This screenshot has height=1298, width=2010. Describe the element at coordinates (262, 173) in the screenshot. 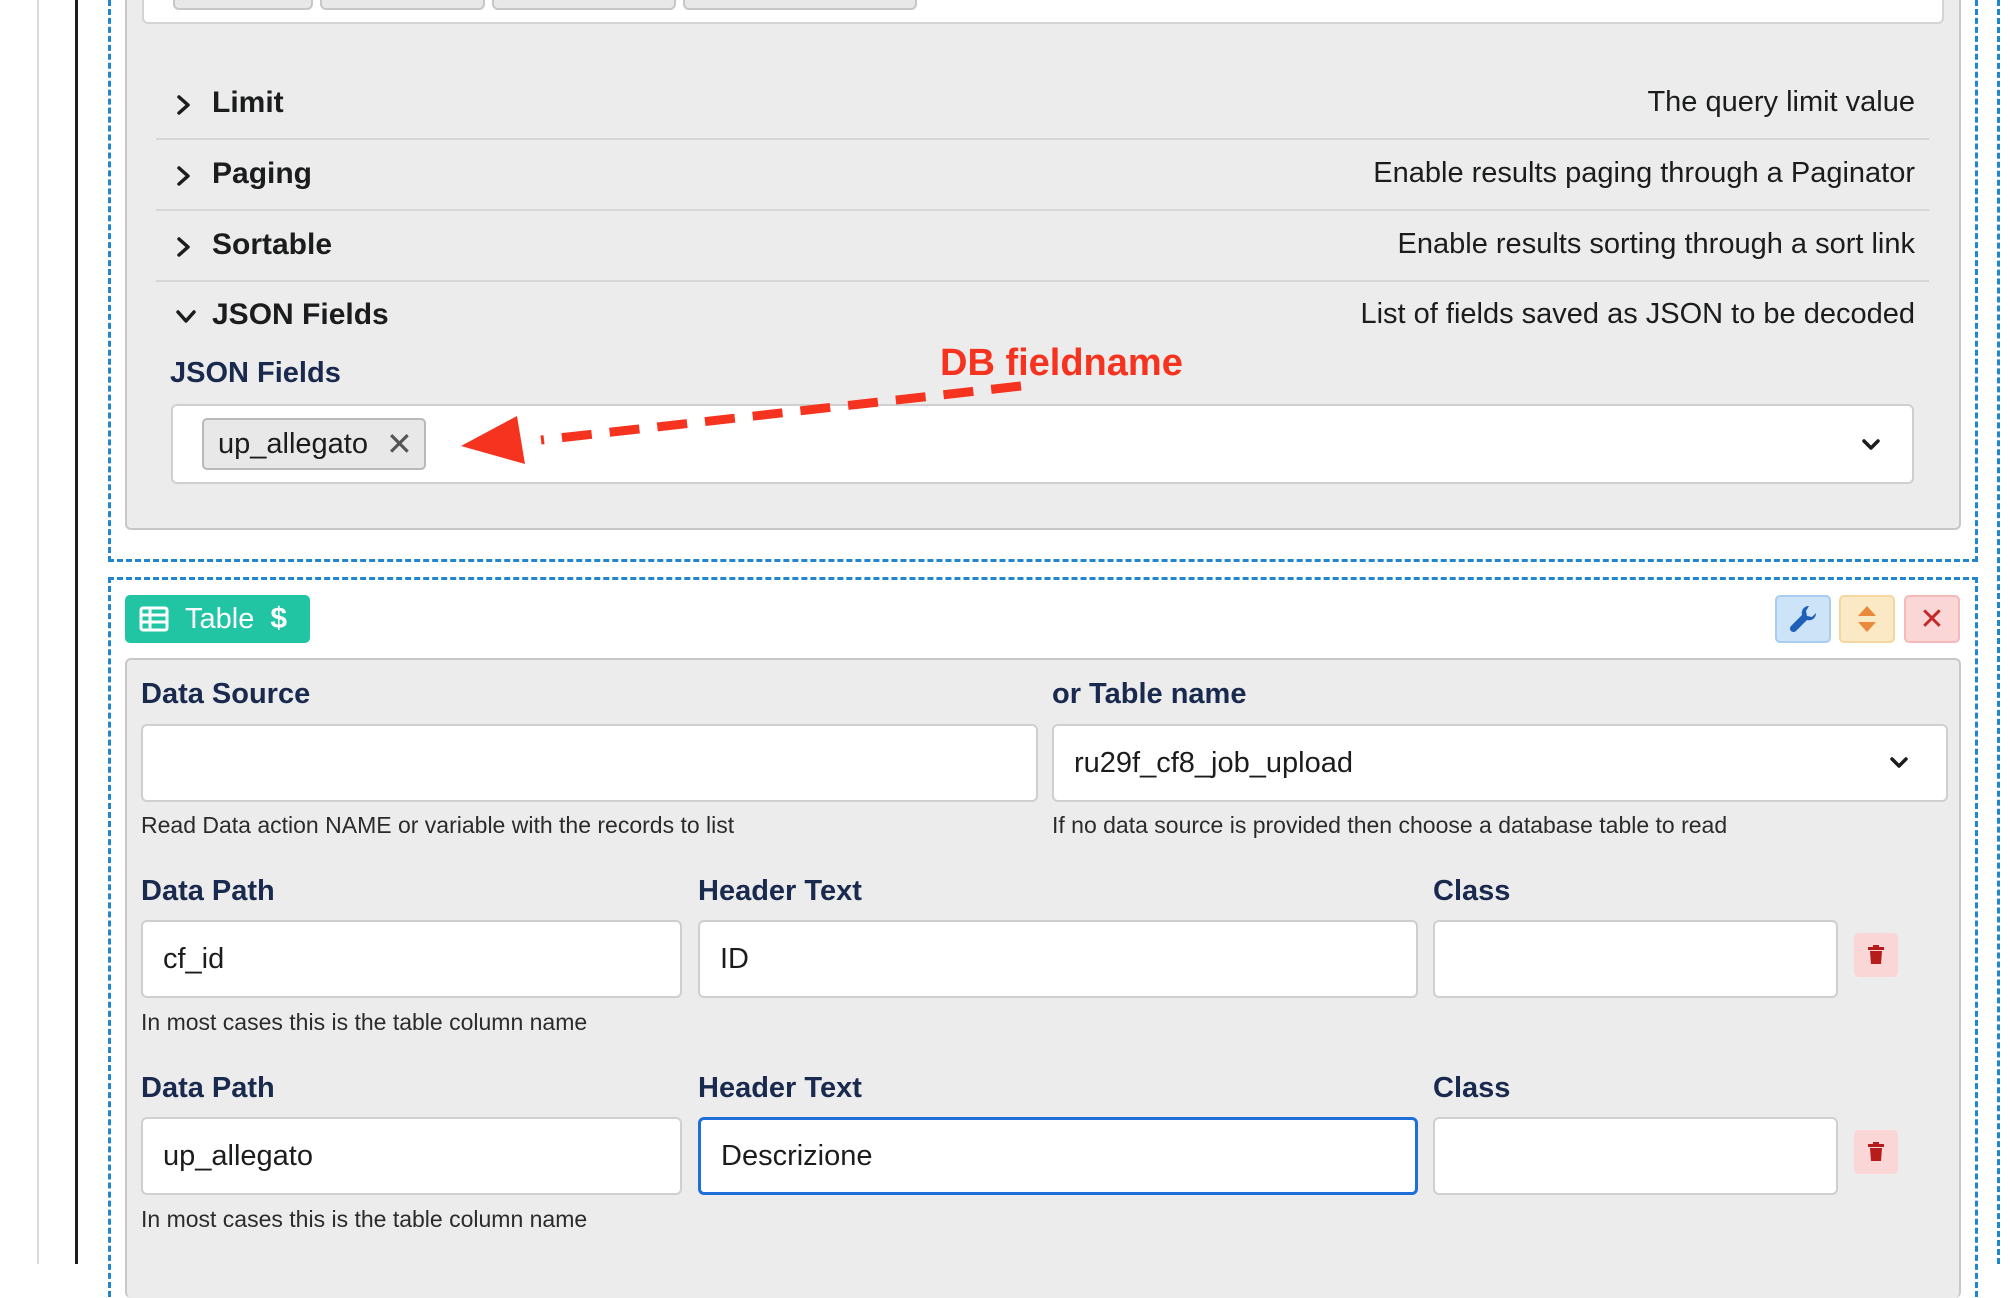

I see `accordion-title: Paging` at that location.